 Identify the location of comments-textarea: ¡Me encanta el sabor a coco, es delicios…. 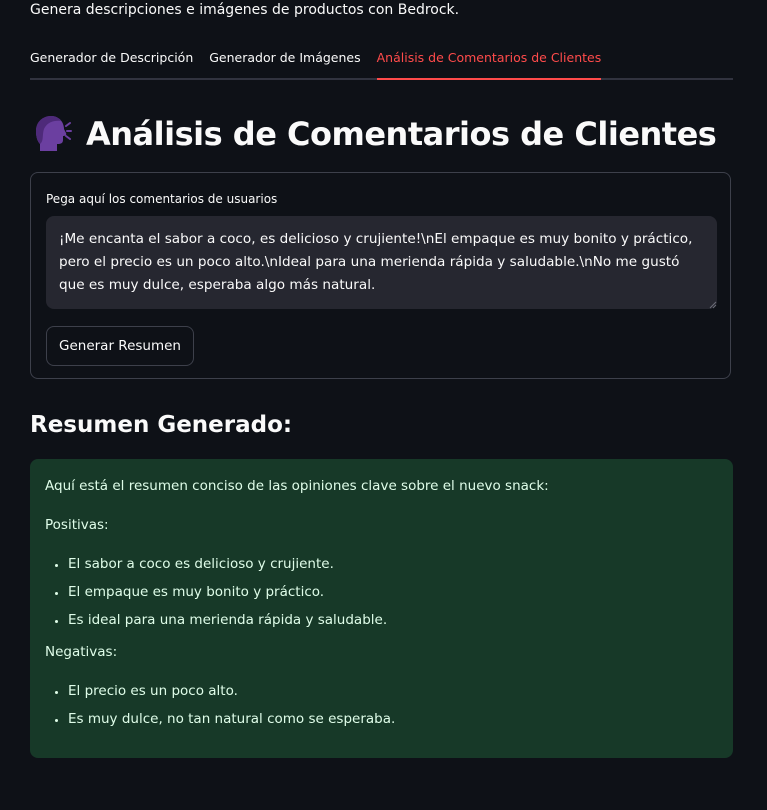
(381, 262).